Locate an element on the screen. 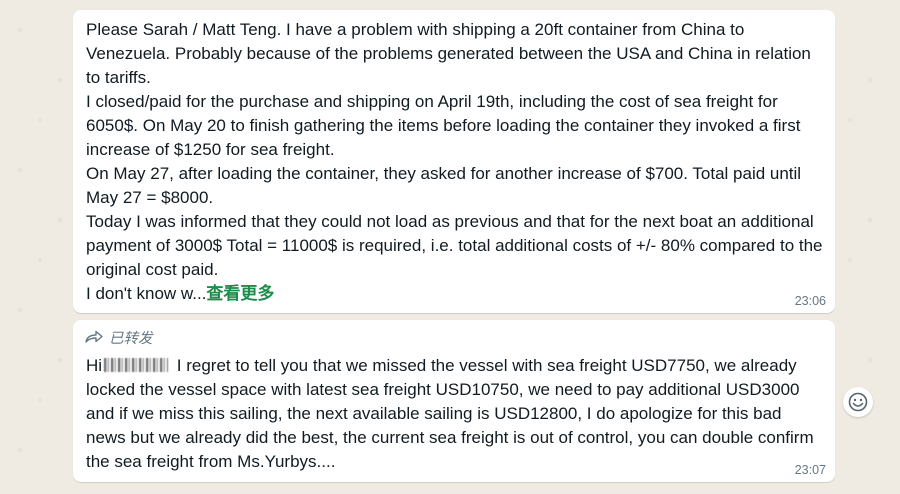 The image size is (900, 494). read-more-link: 查看更多 is located at coordinates (240, 293).